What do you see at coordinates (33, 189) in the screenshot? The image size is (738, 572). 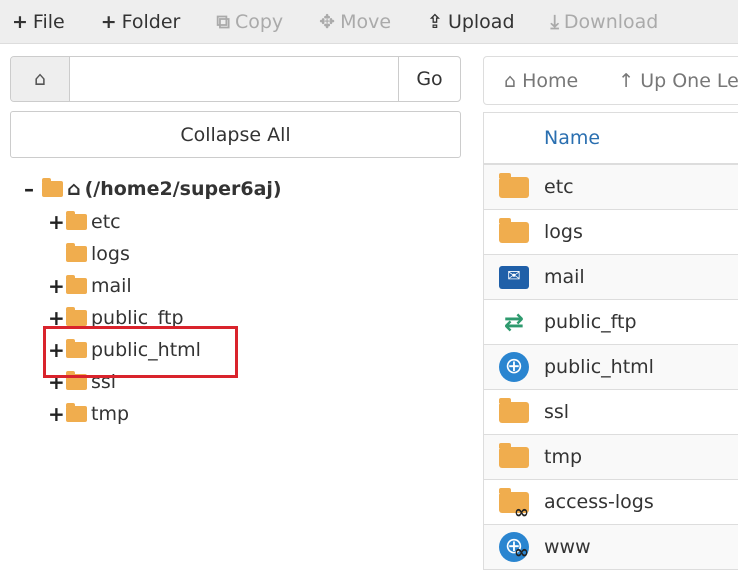 I see `minus-icon: –` at bounding box center [33, 189].